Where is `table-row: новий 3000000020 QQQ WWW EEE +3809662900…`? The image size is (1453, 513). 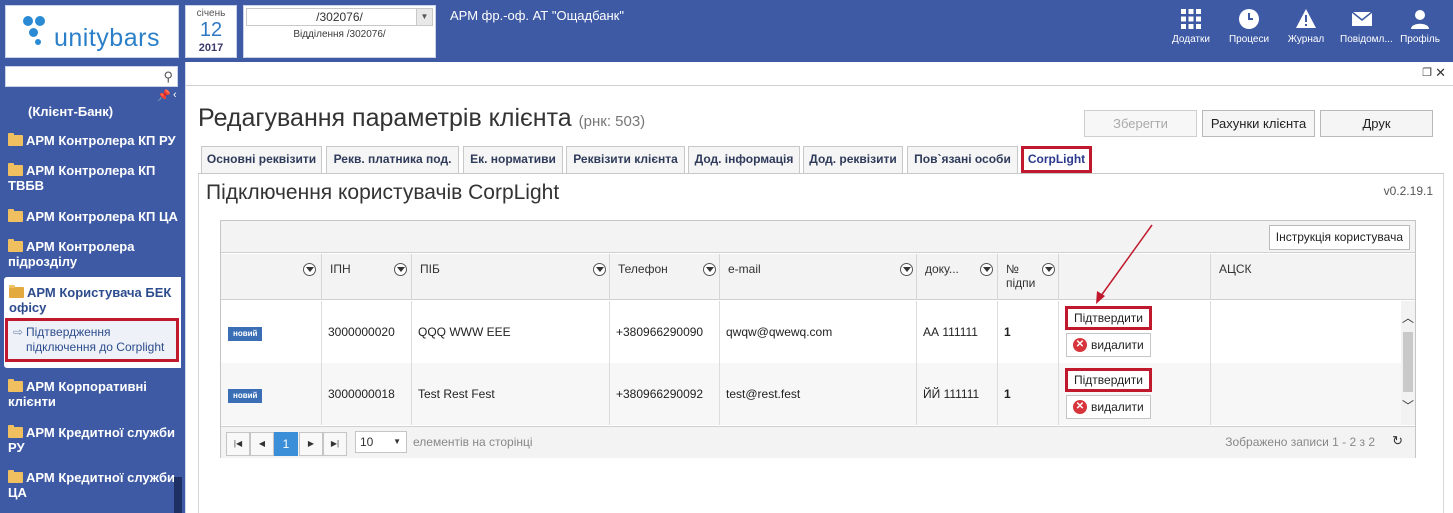 table-row: новий 3000000020 QQQ WWW EEE +3809662900… is located at coordinates (811, 332).